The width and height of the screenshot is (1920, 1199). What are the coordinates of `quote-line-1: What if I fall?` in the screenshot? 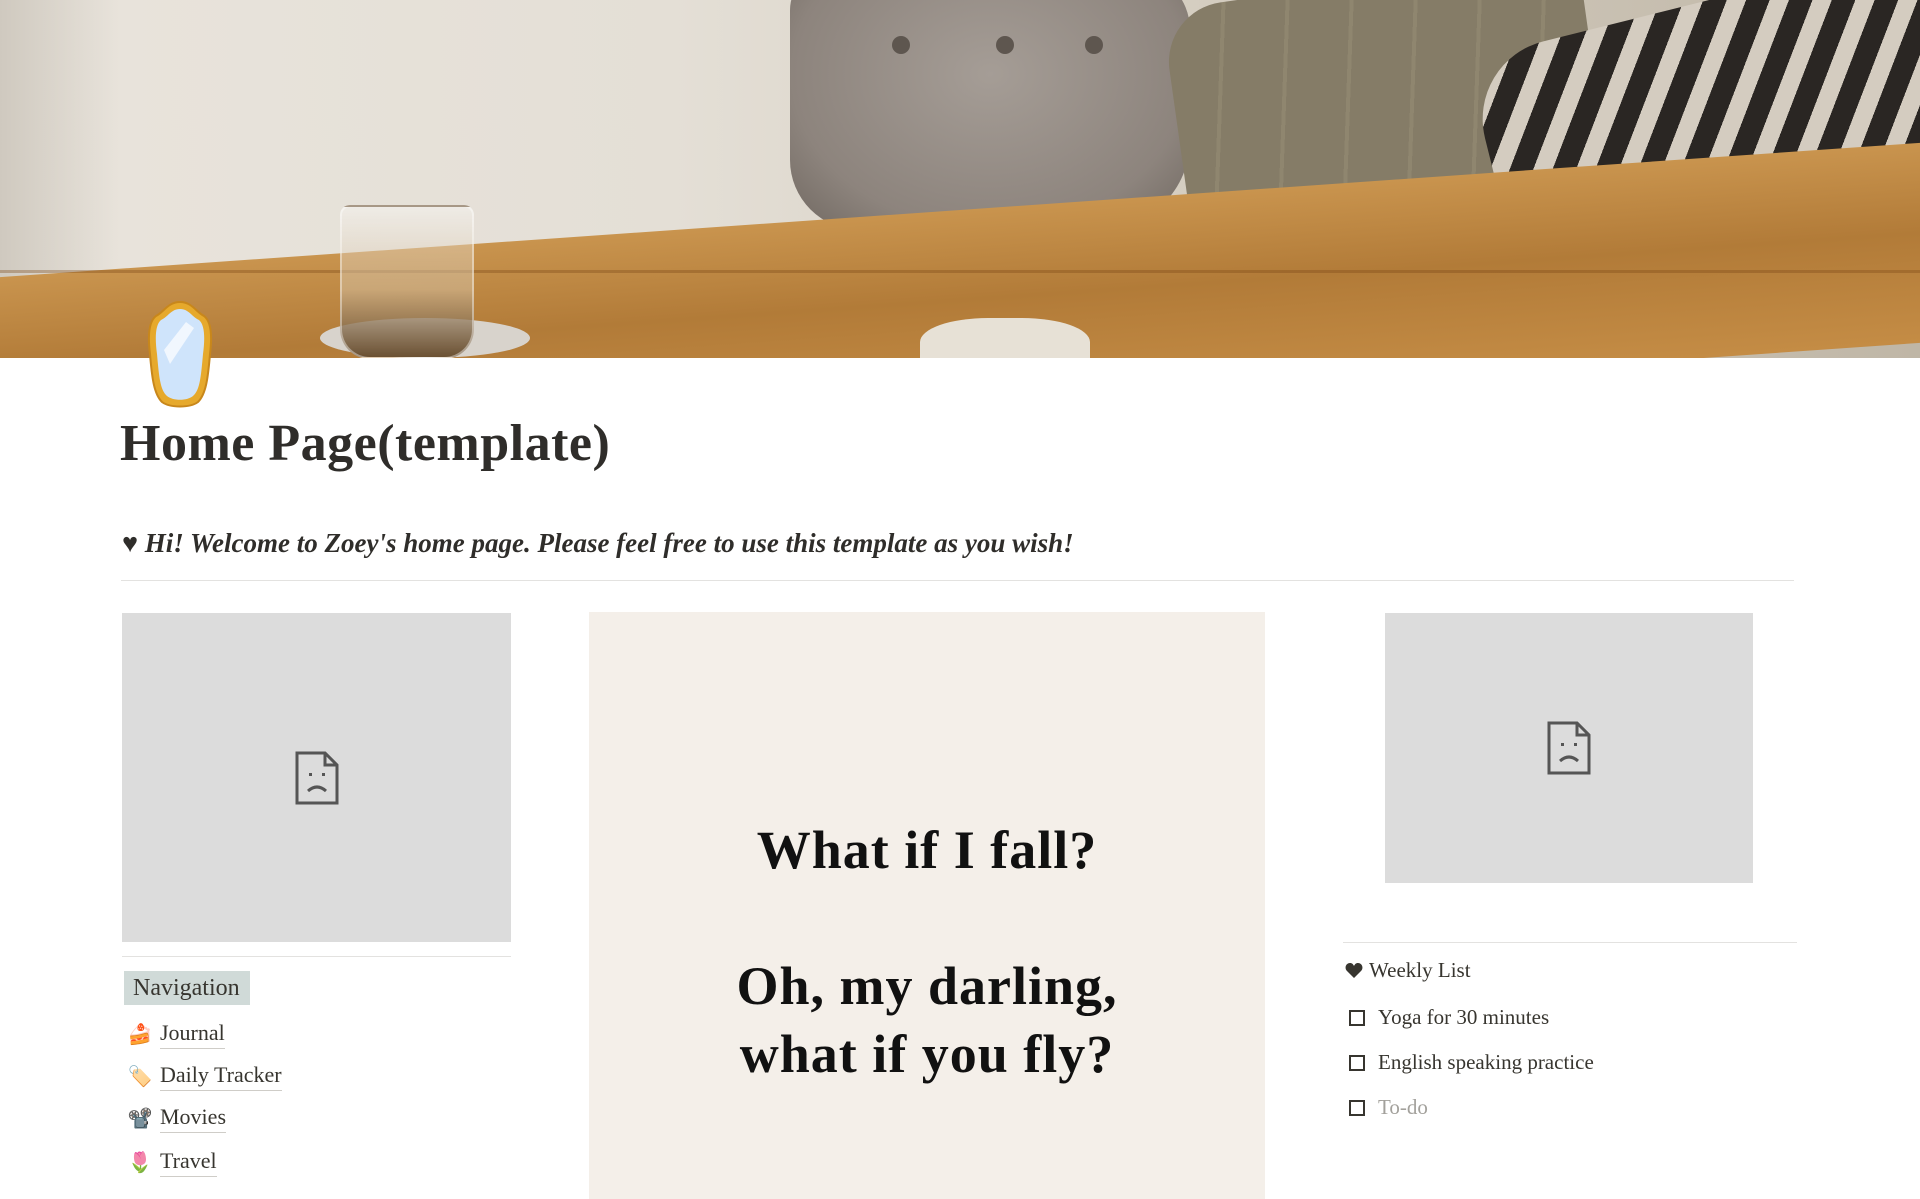 It's located at (927, 850).